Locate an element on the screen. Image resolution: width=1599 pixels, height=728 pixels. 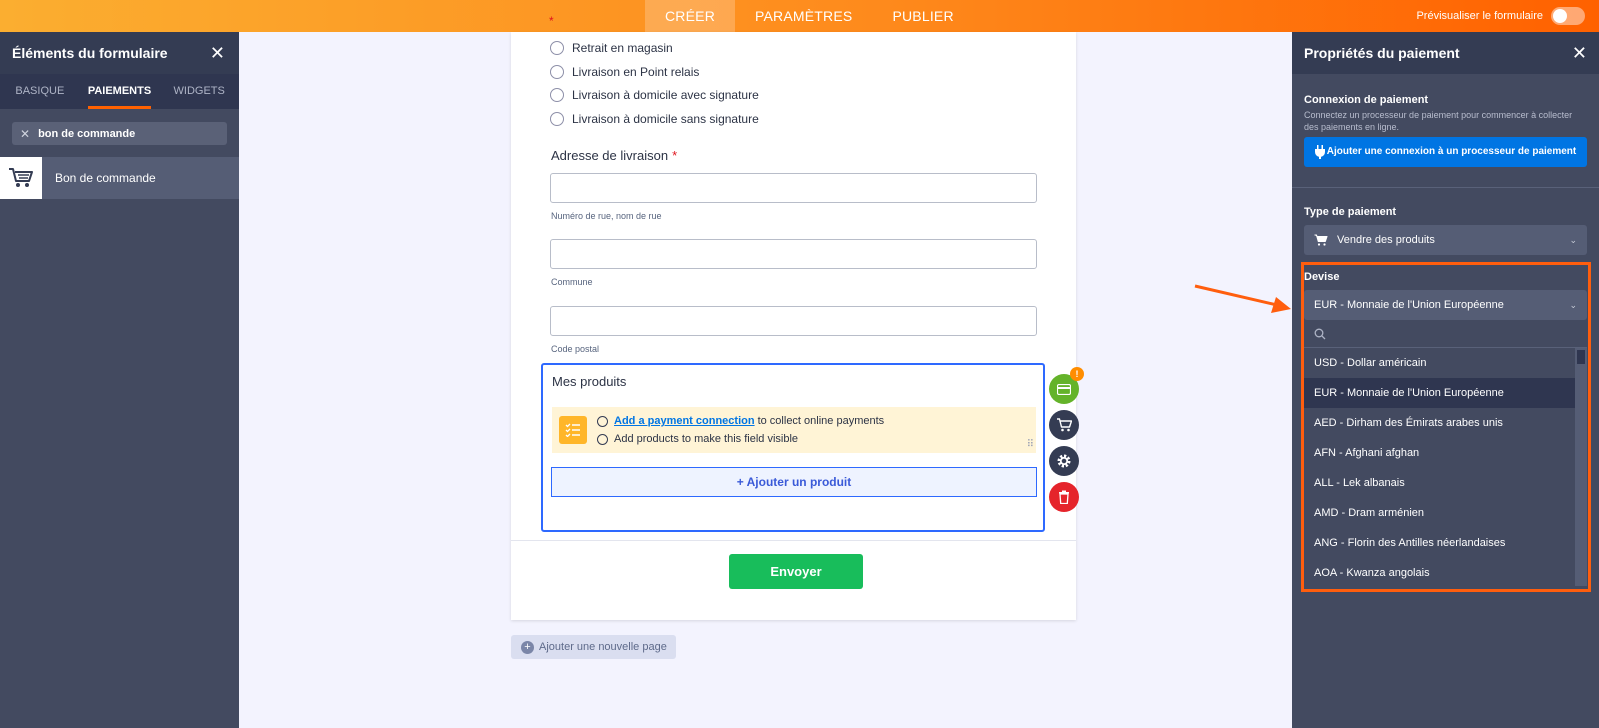
city-input is located at coordinates (793, 254).